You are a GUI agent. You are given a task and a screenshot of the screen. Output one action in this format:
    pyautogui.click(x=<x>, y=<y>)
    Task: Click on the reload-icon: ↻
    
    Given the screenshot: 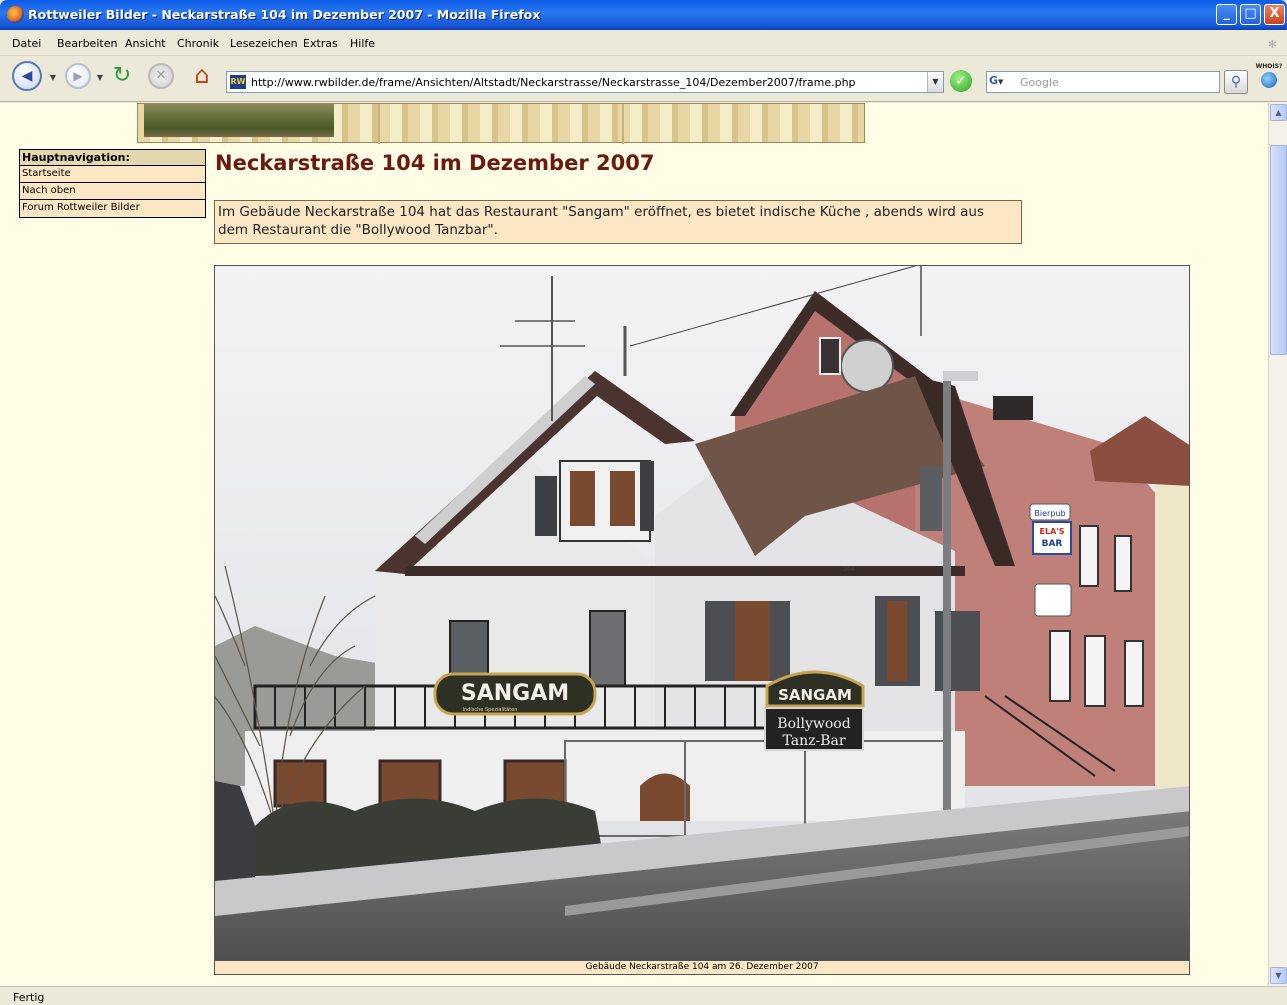 What is the action you would take?
    pyautogui.click(x=122, y=75)
    